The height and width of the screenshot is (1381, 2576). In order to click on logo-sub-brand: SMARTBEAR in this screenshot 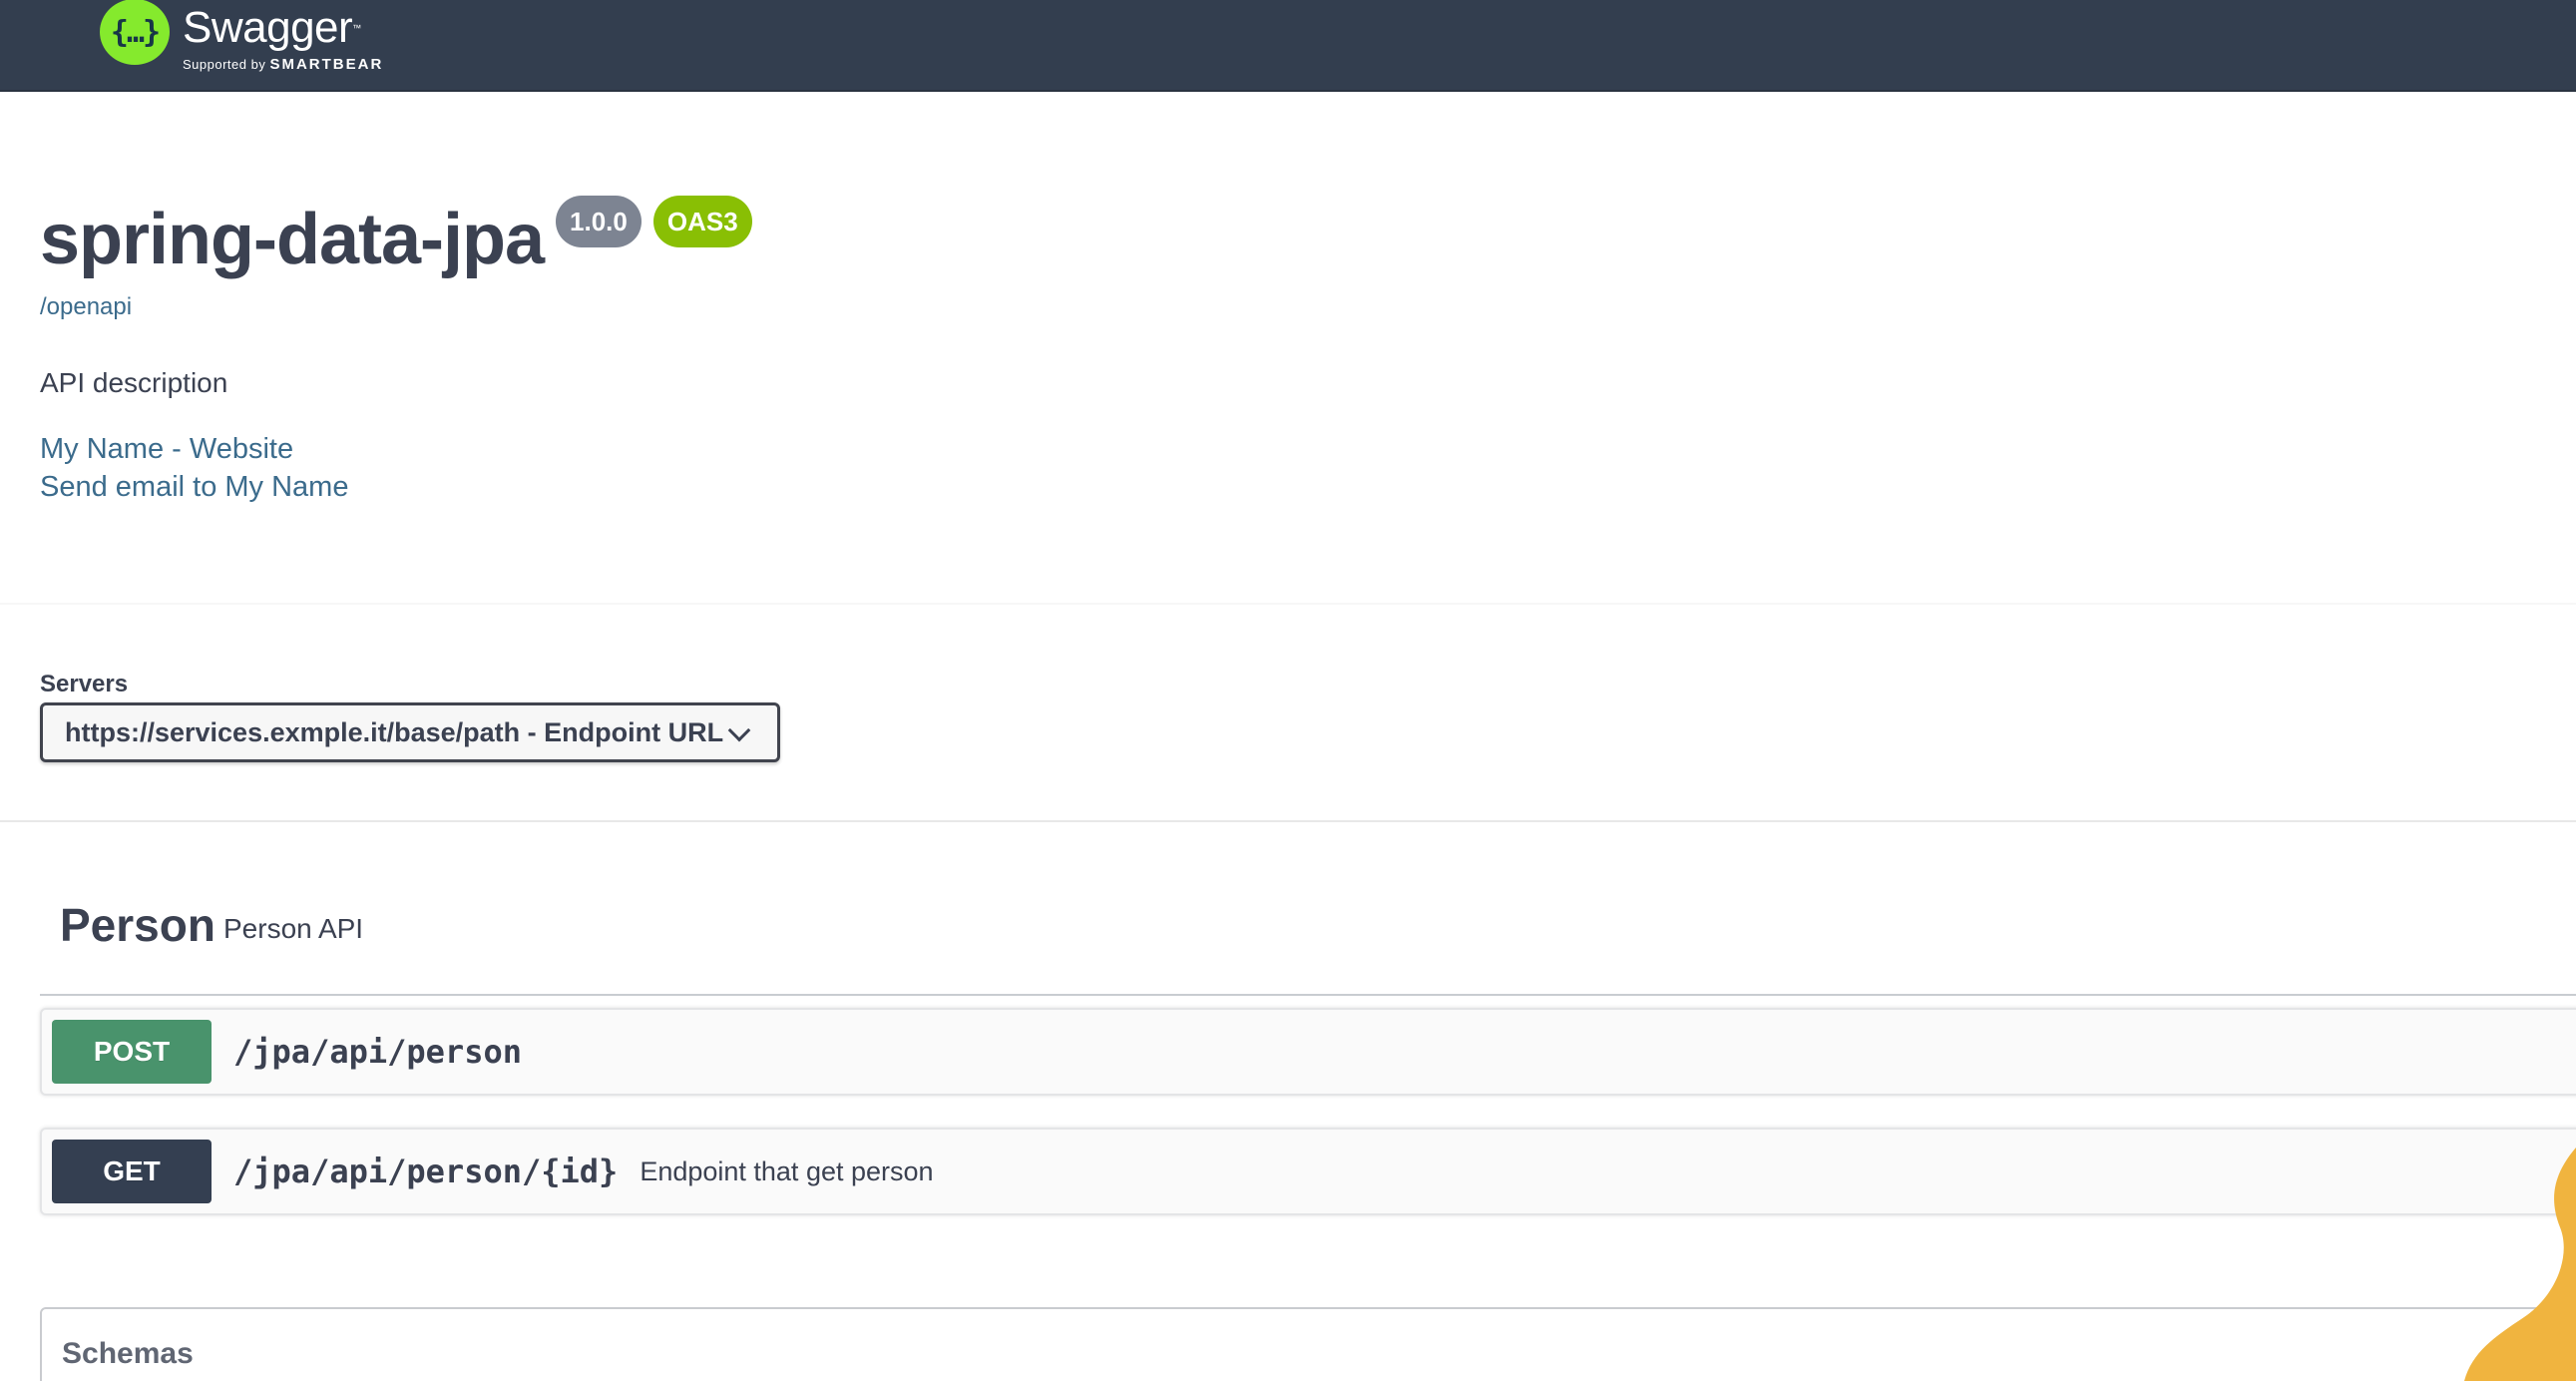, I will do `click(326, 64)`.